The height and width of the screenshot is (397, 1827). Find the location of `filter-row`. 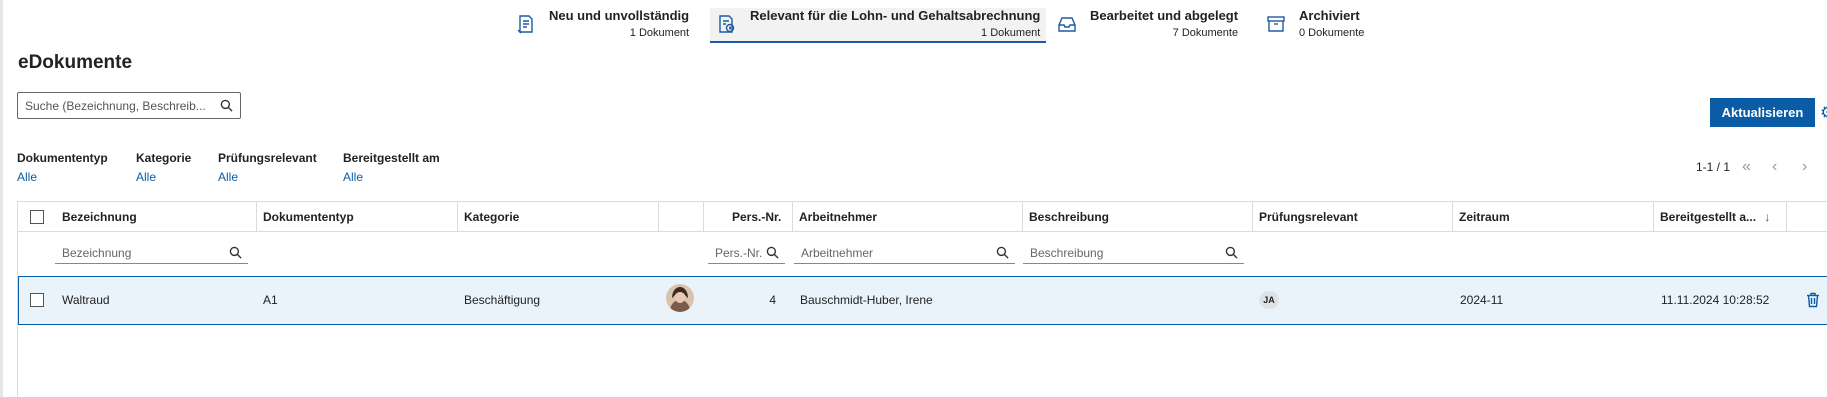

filter-row is located at coordinates (922, 255).